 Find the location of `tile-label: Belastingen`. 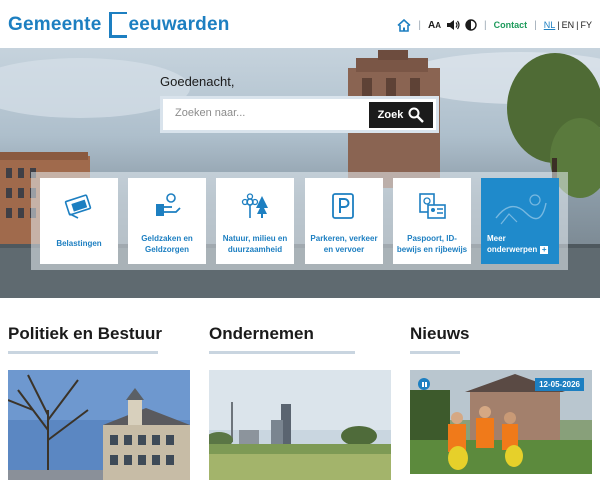

tile-label: Belastingen is located at coordinates (79, 244).